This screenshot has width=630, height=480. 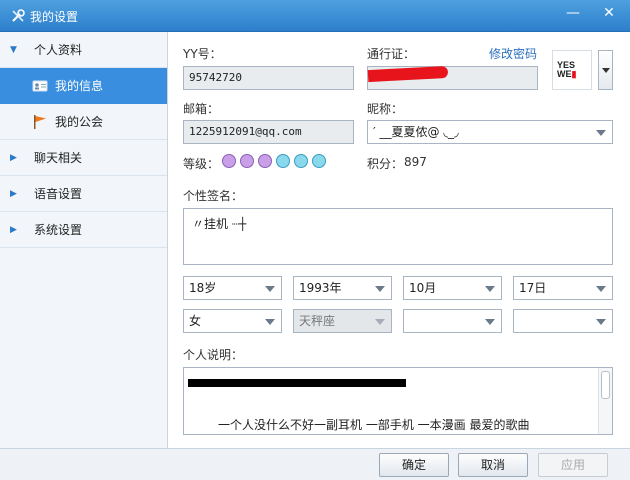 What do you see at coordinates (563, 288) in the screenshot?
I see `birth-day-select: 17日` at bounding box center [563, 288].